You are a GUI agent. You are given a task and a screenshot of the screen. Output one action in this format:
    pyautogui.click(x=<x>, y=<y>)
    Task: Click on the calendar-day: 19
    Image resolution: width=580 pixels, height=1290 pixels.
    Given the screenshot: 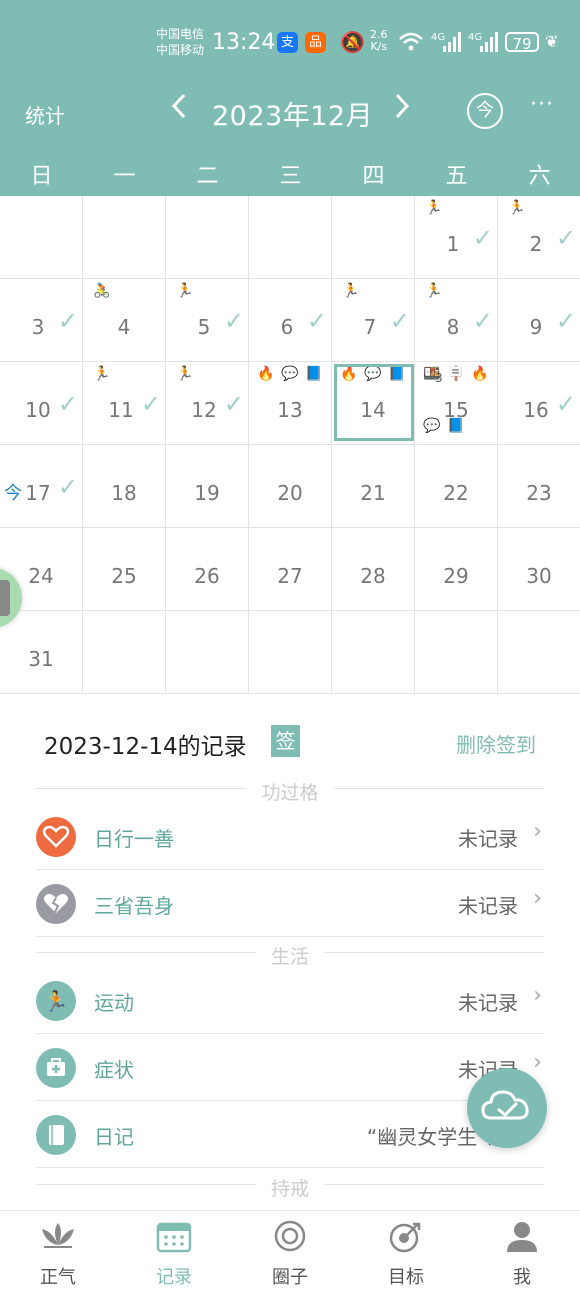 What is the action you would take?
    pyautogui.click(x=207, y=486)
    